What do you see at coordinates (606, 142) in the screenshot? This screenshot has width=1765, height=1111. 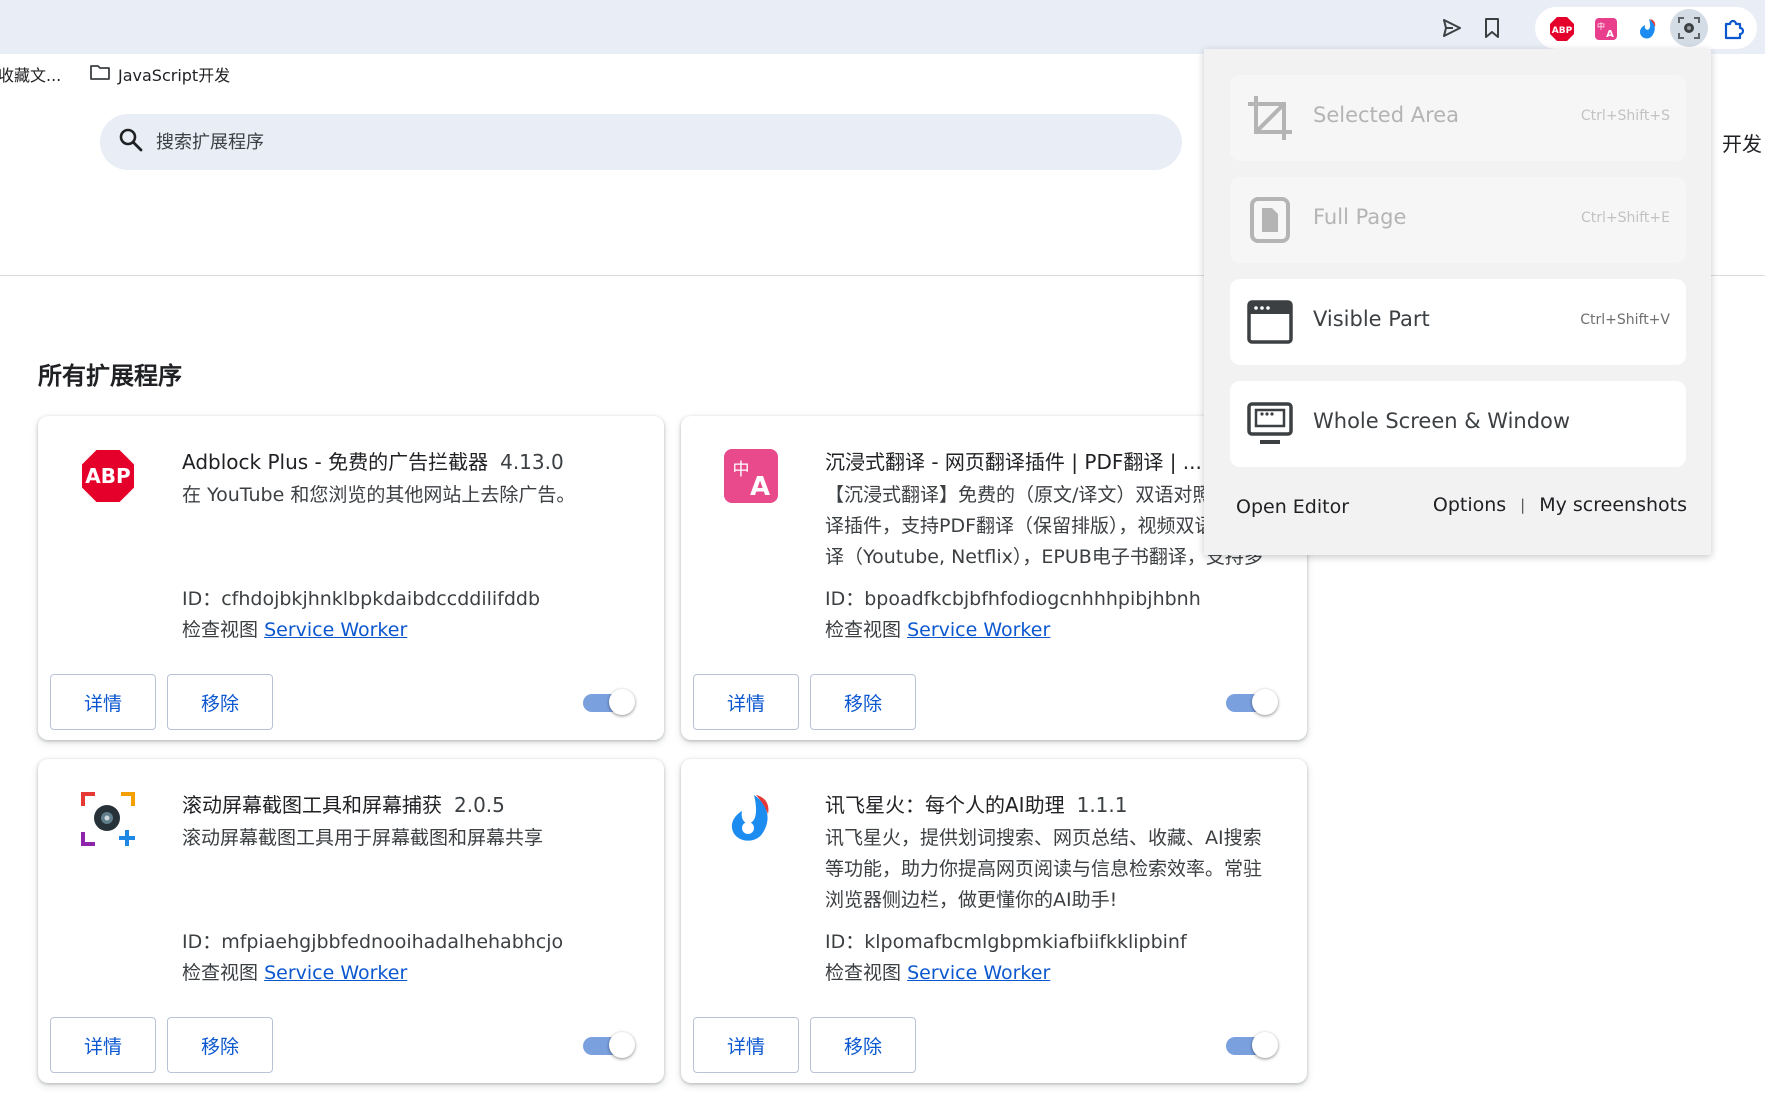 I see `search-input` at bounding box center [606, 142].